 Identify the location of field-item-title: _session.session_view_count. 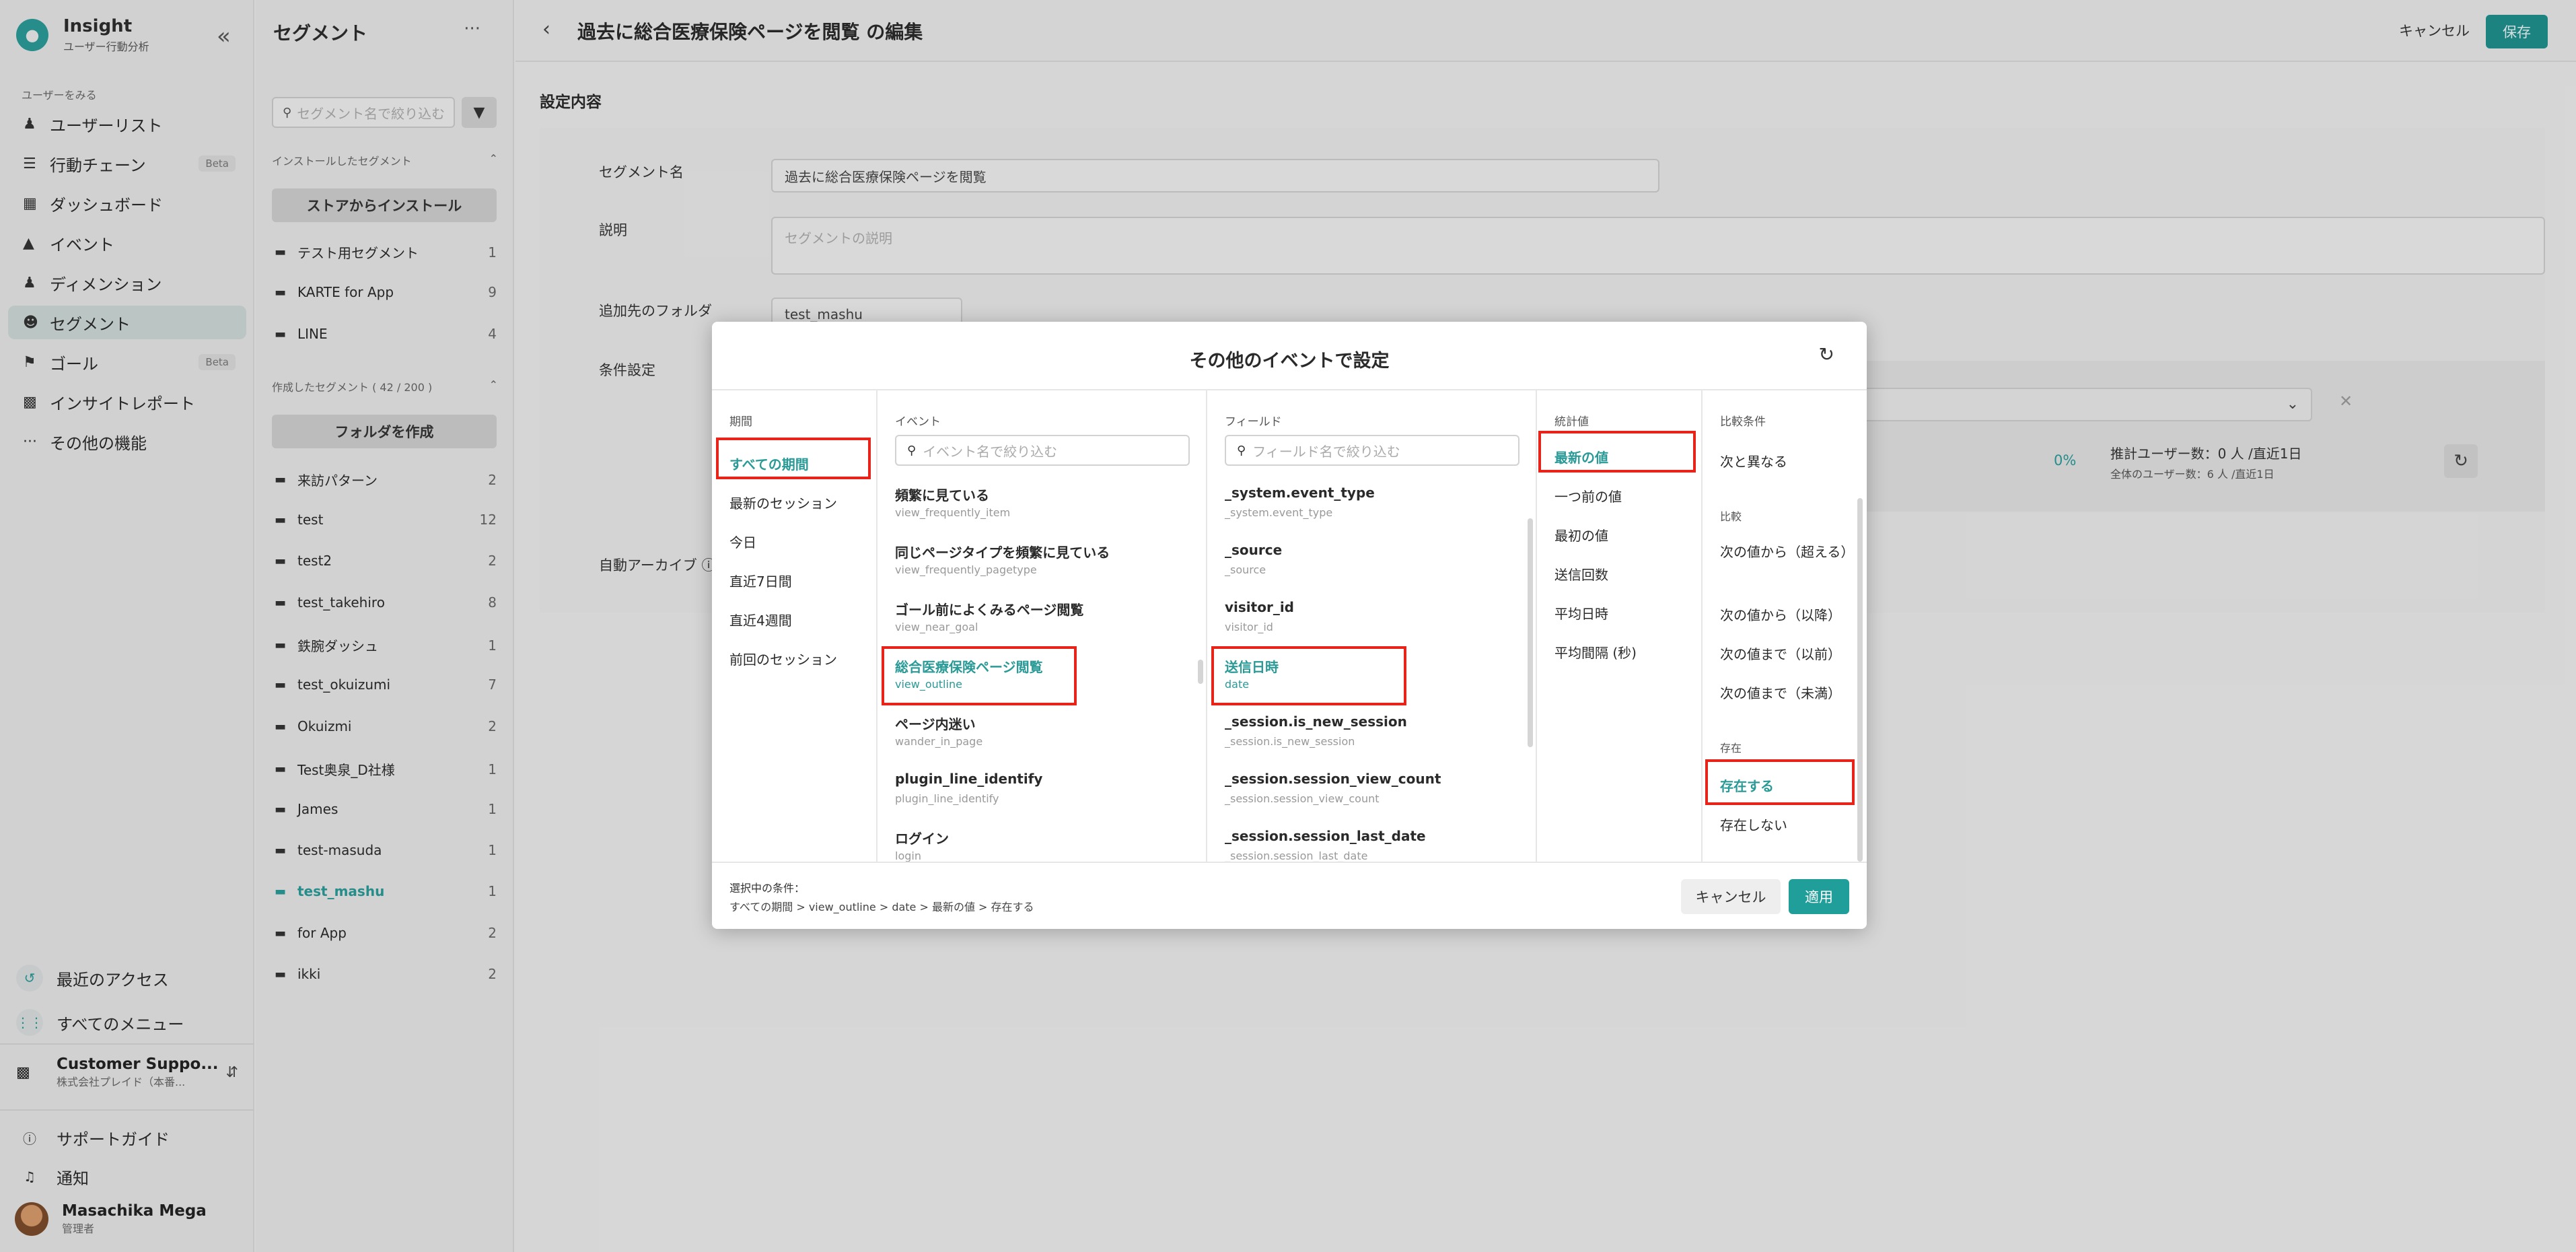
(1333, 779).